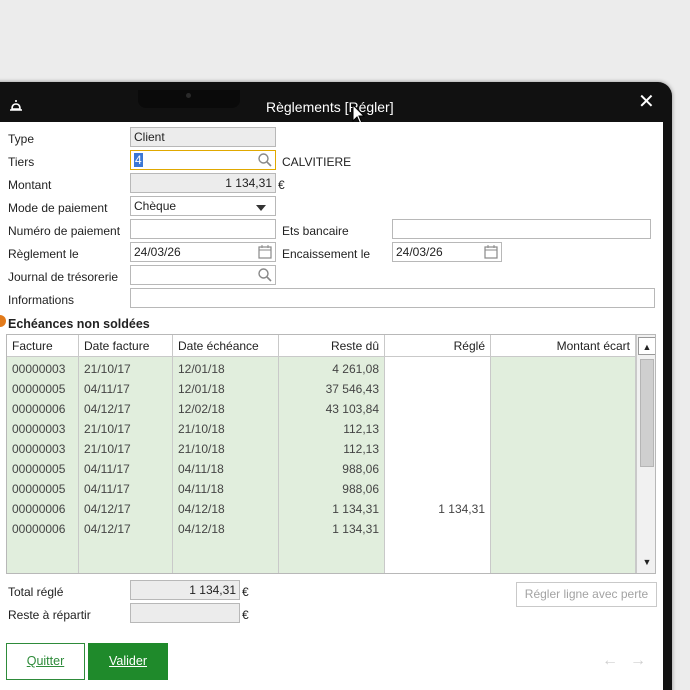 Image resolution: width=690 pixels, height=690 pixels. Describe the element at coordinates (563, 346) in the screenshot. I see `column-header: Montant écart` at that location.